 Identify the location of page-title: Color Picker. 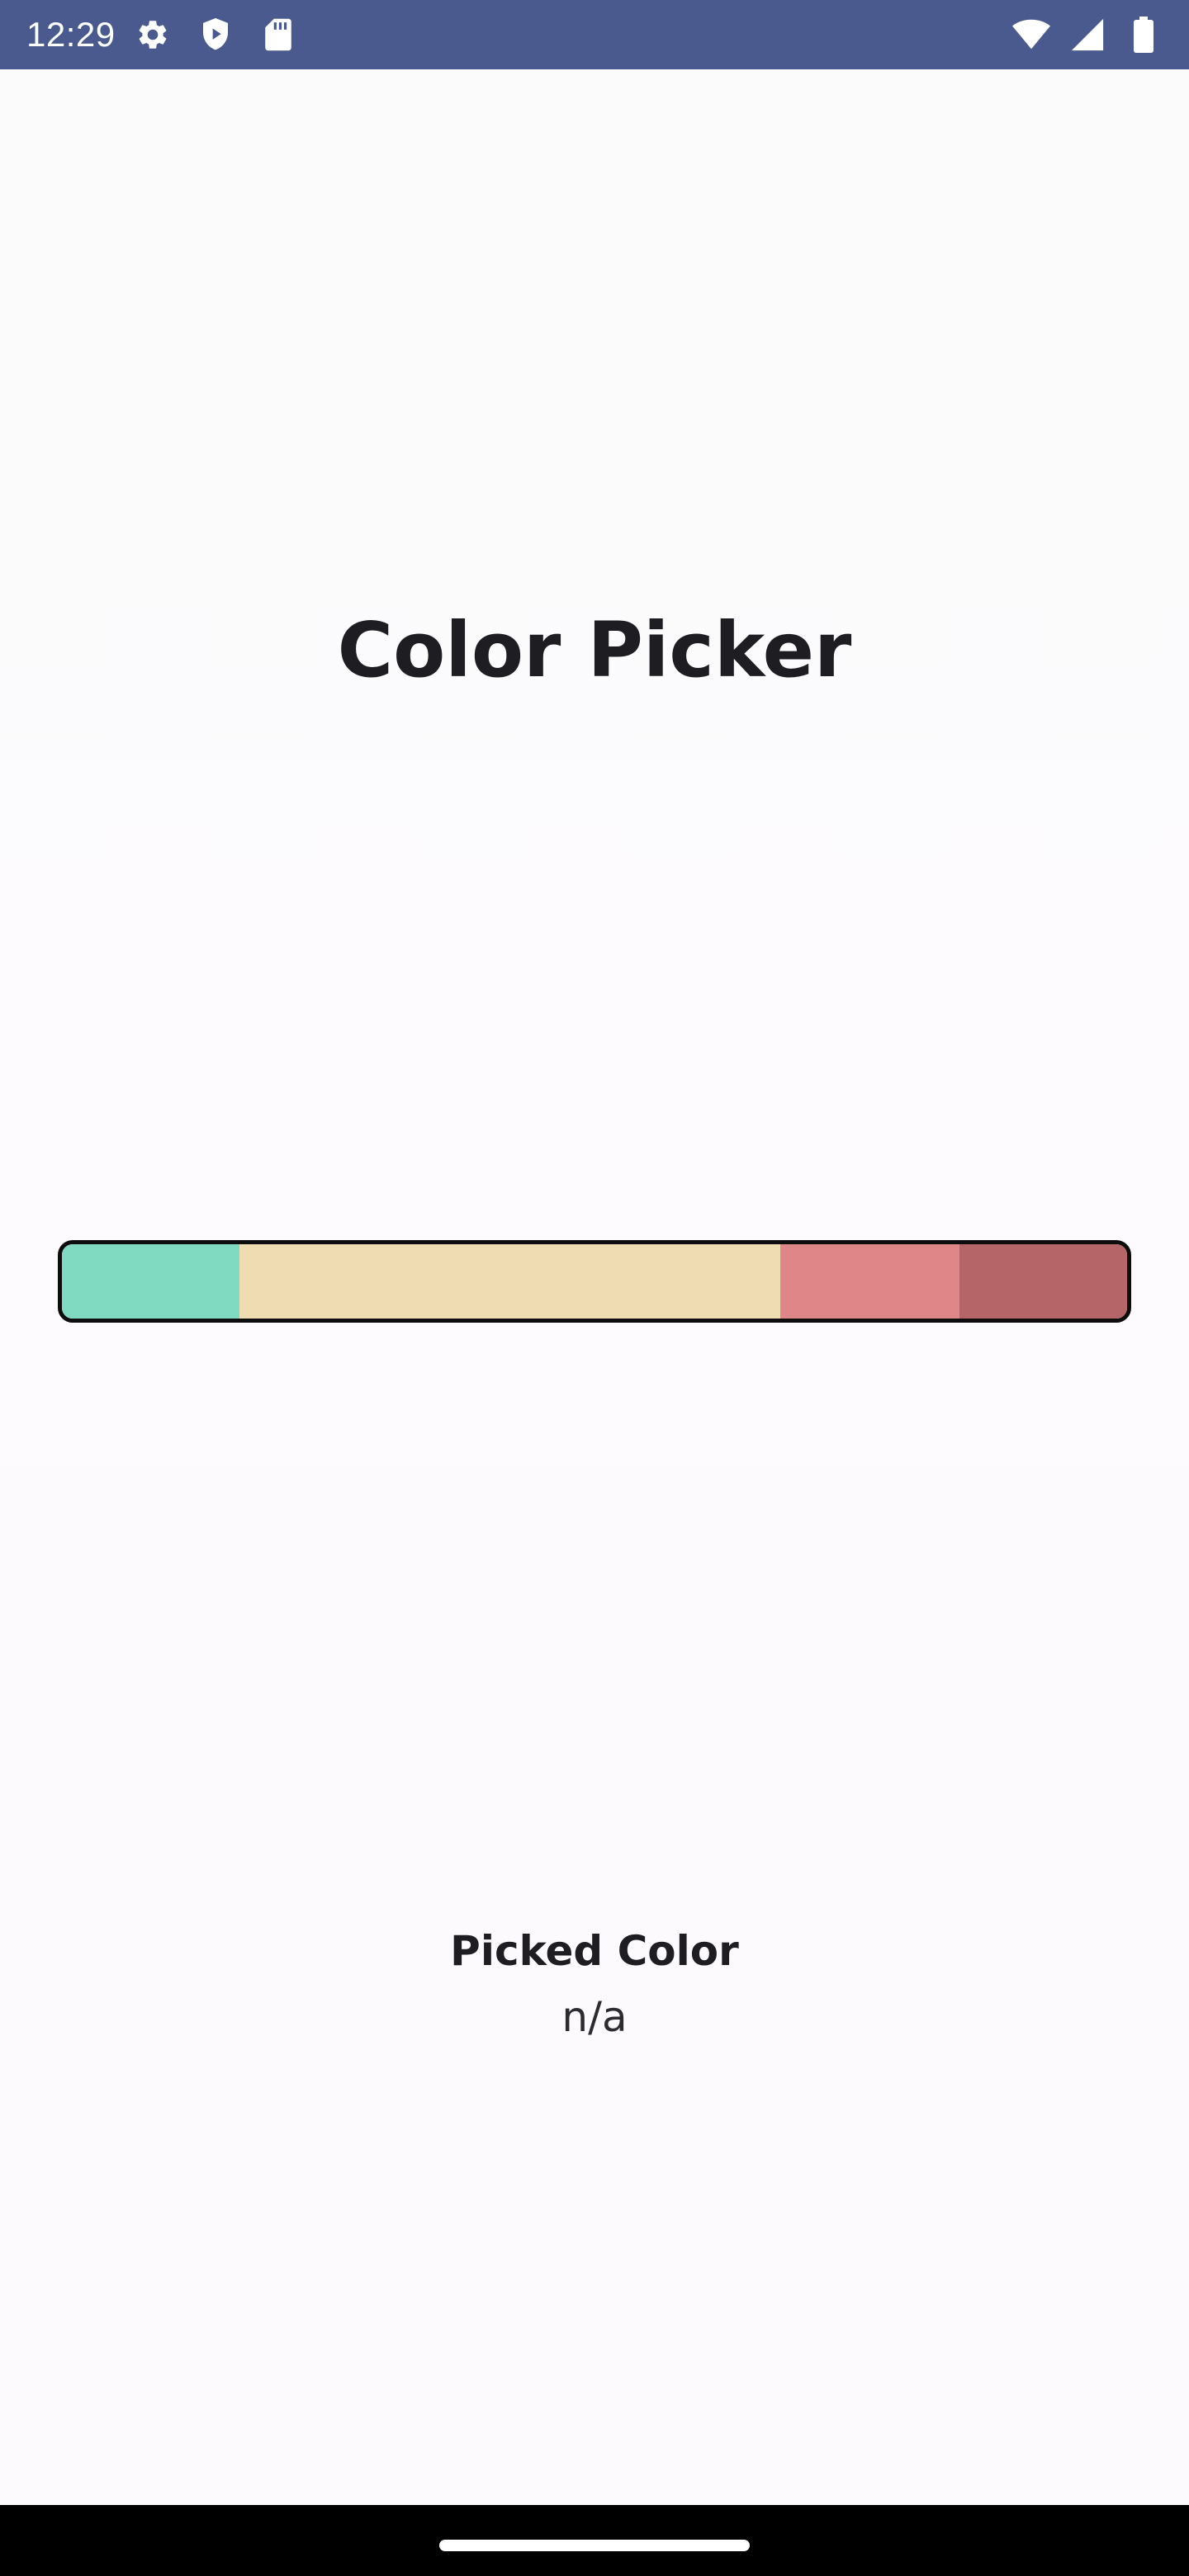
(594, 650).